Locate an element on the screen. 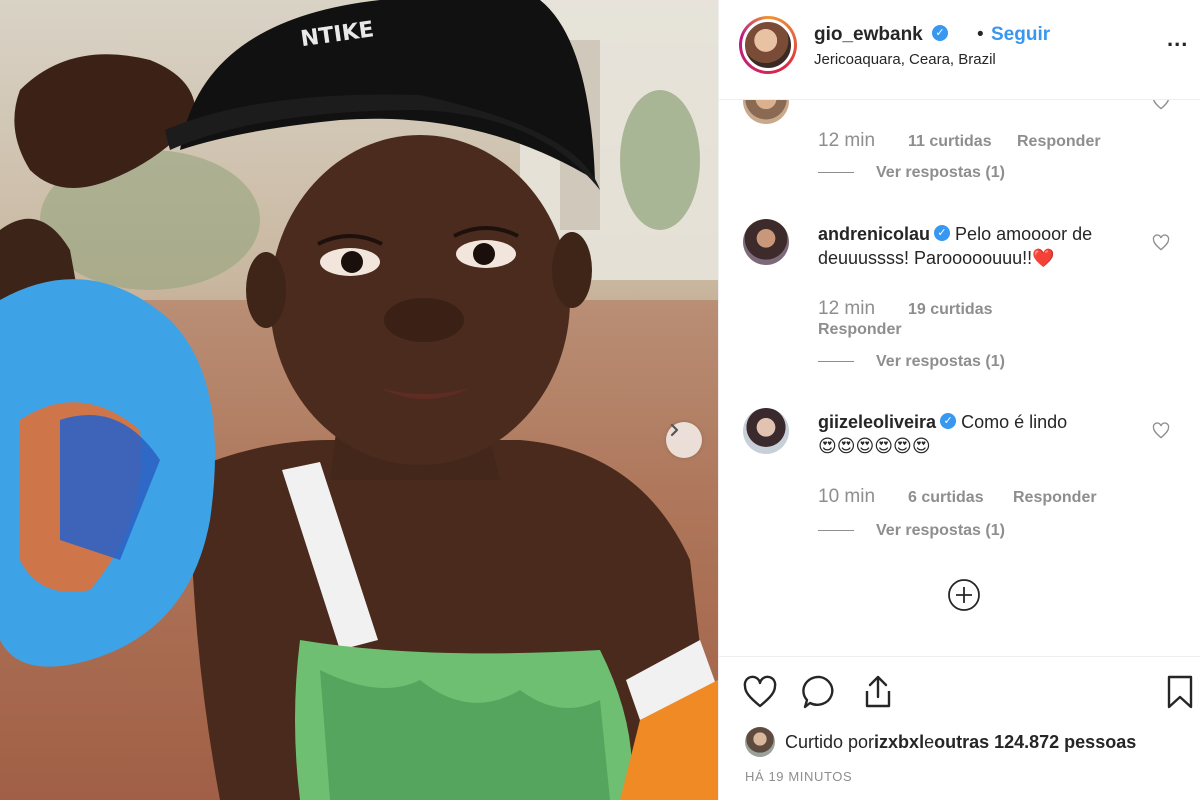  post-timestamp: HÁ 19 MINUTOS is located at coordinates (798, 776).